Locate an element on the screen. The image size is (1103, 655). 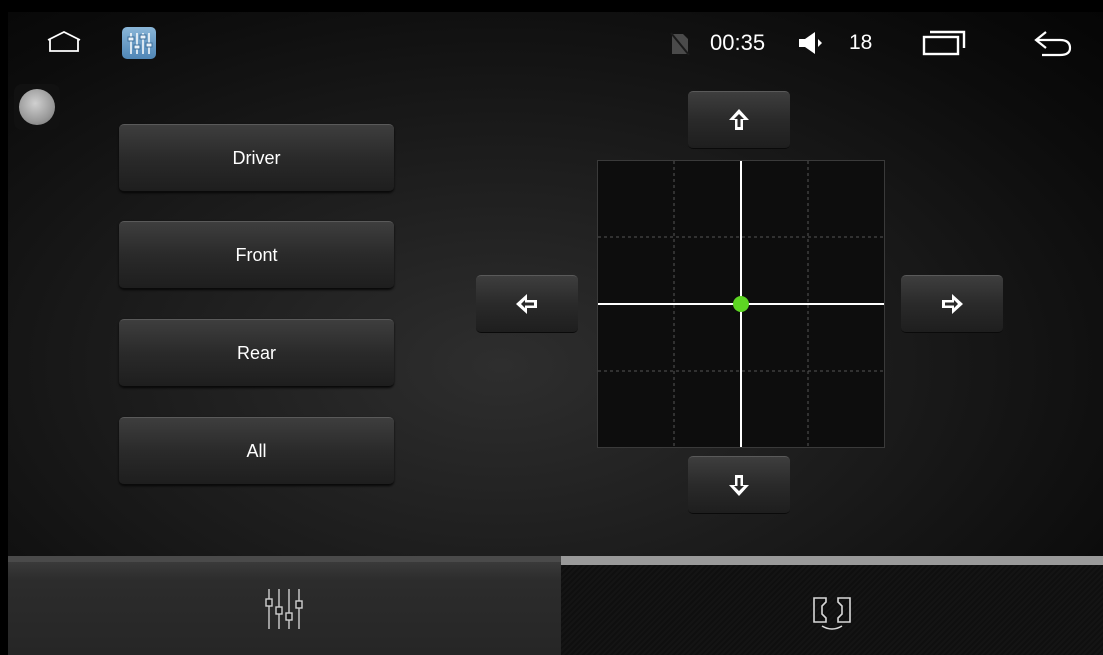
balance-position-marker is located at coordinates (741, 304).